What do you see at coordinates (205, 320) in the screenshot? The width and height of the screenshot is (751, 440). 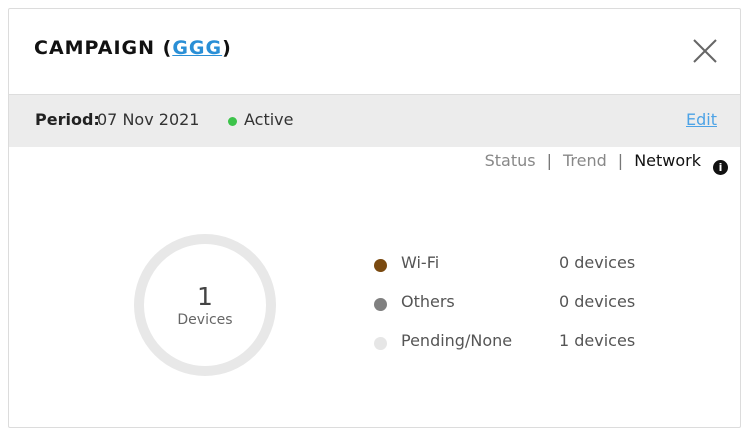 I see `donut-label: Devices` at bounding box center [205, 320].